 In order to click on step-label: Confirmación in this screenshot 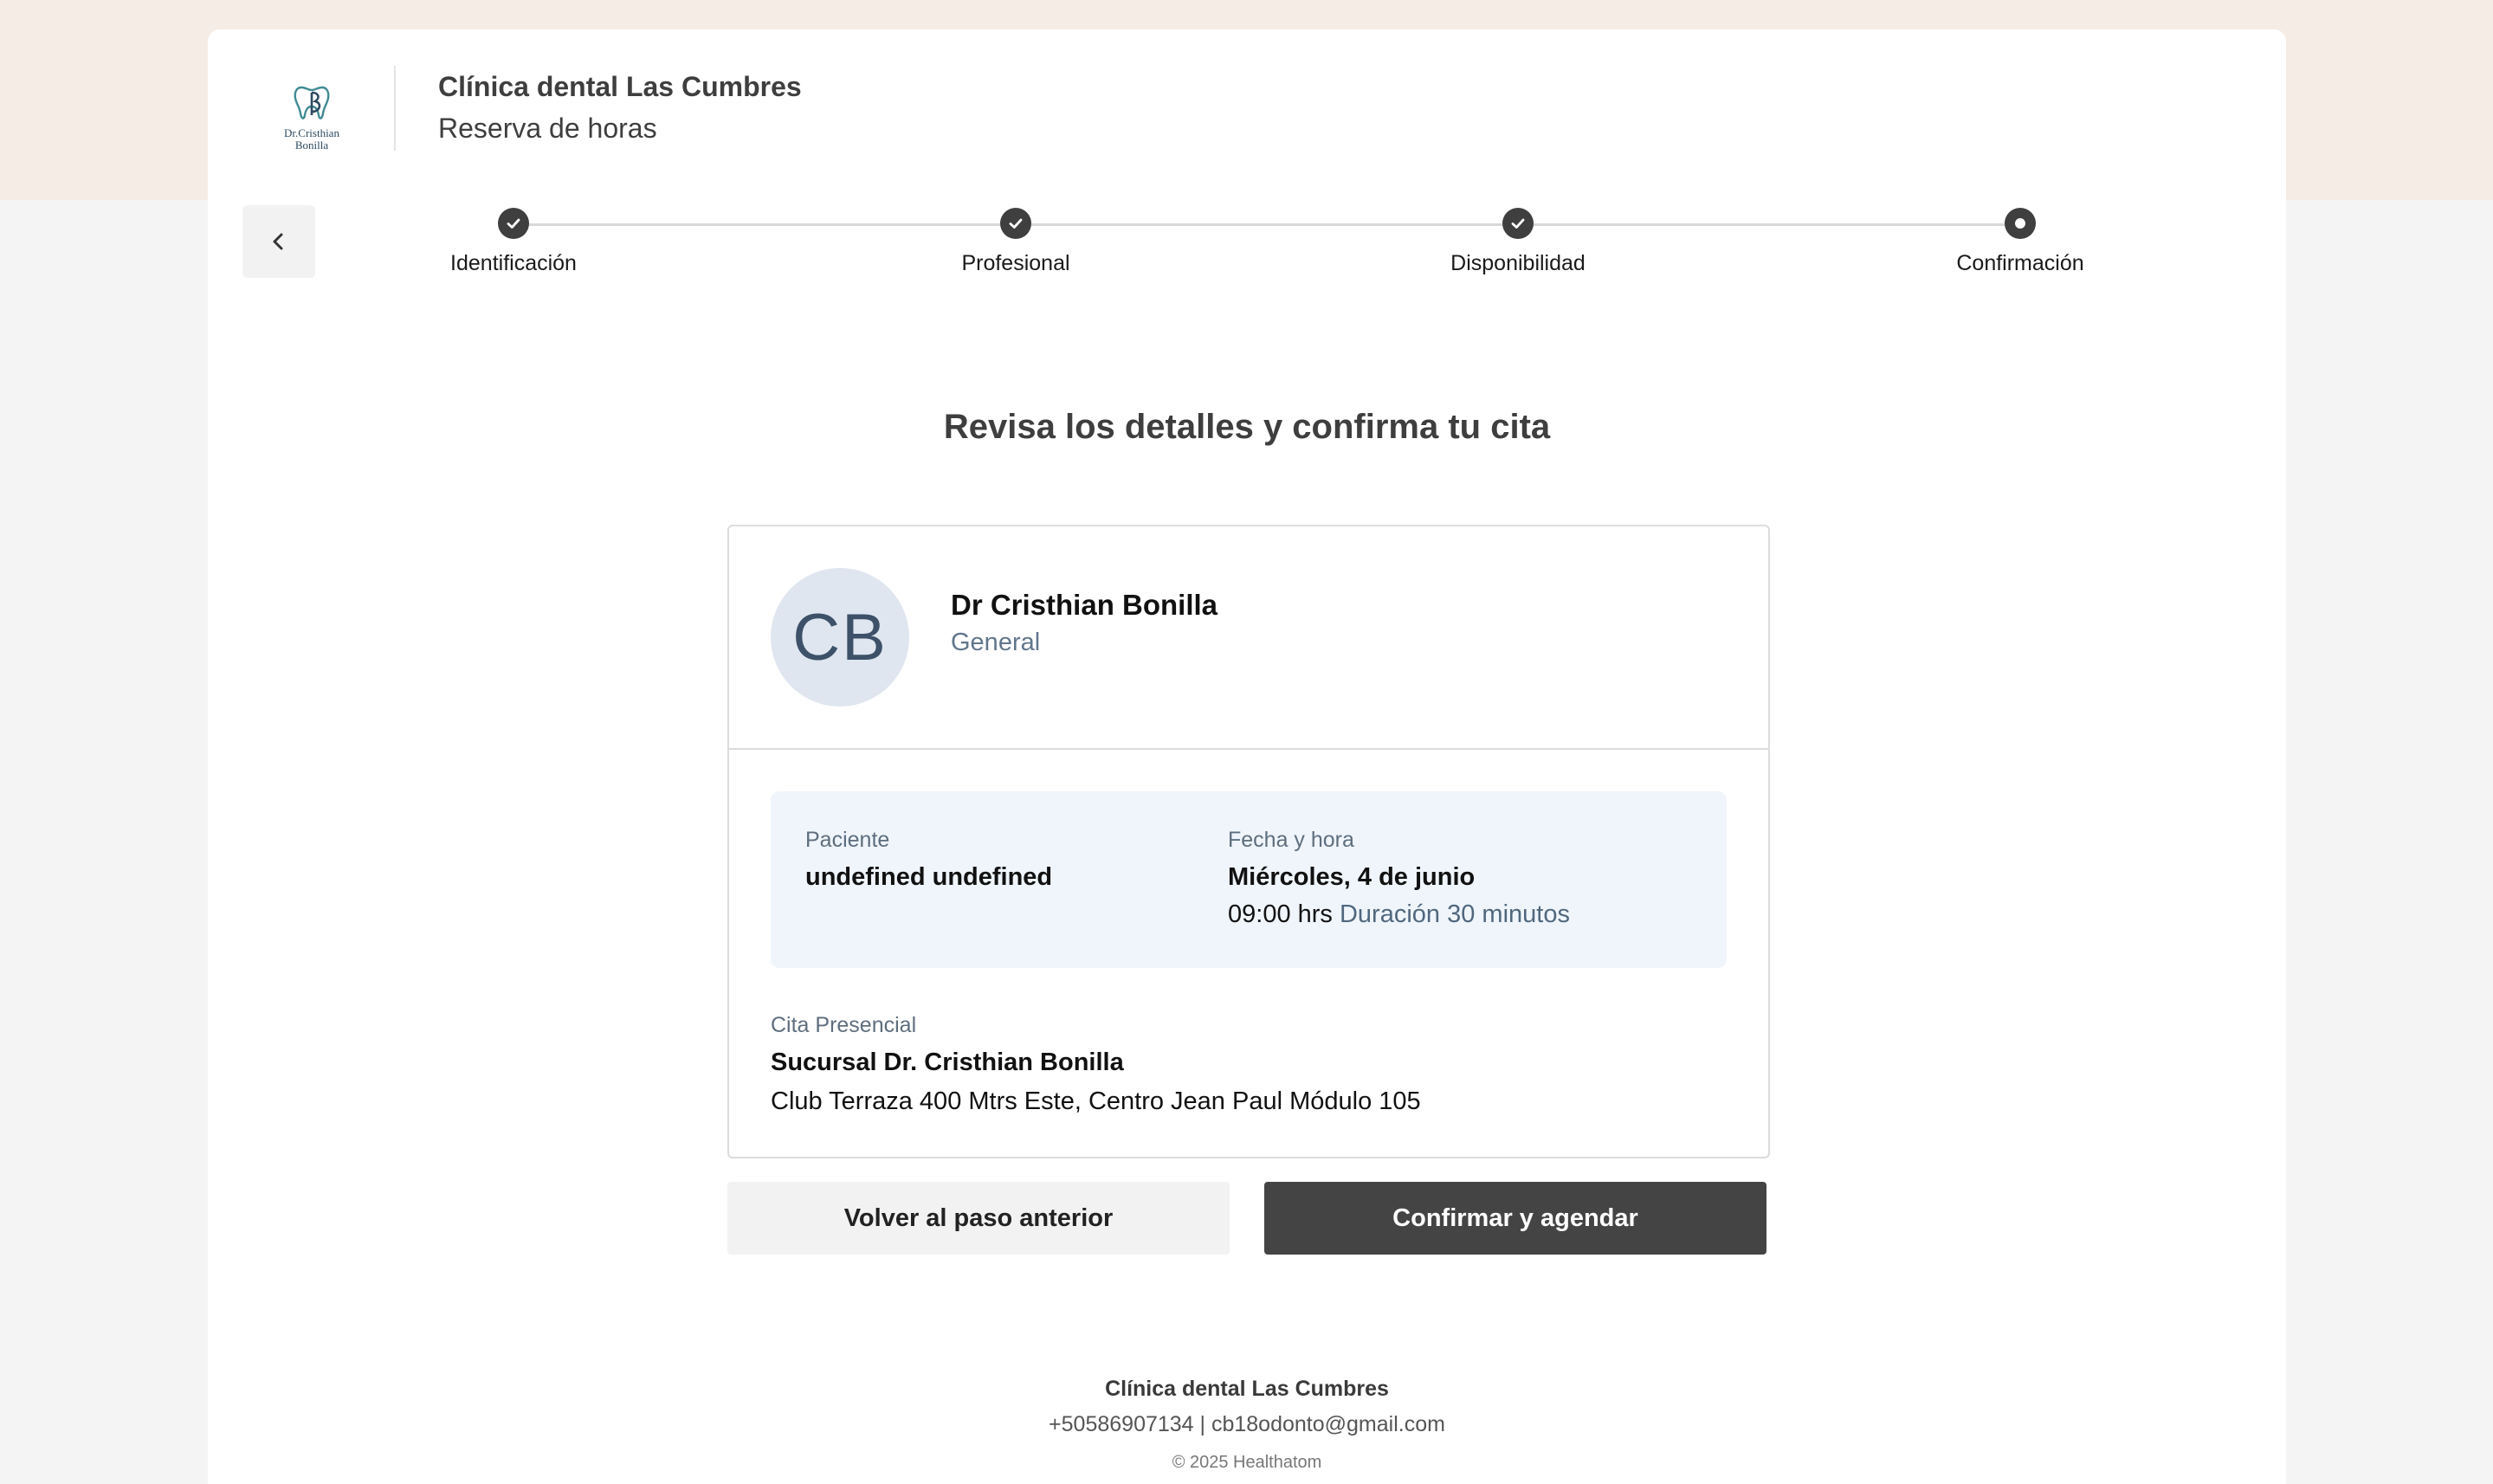, I will do `click(2020, 263)`.